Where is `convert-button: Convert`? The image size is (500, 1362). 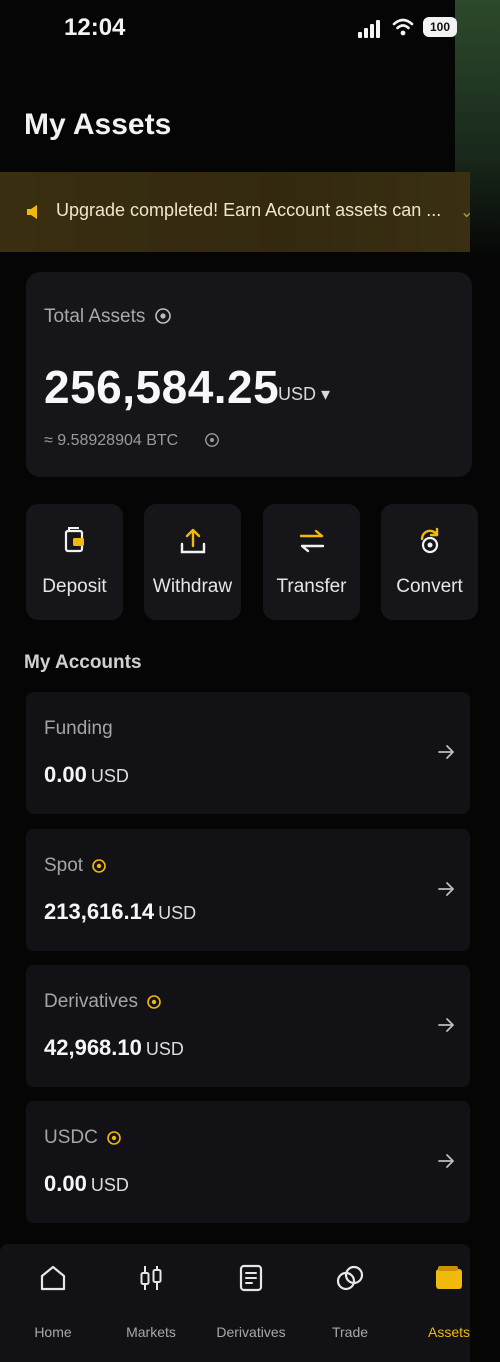
convert-button: Convert is located at coordinates (429, 562).